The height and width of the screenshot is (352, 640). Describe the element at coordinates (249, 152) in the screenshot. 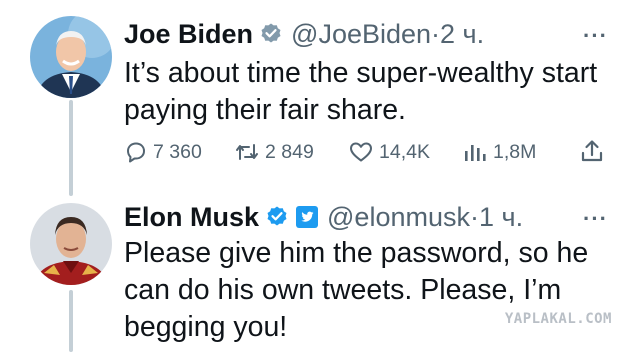

I see `repost-icon` at that location.